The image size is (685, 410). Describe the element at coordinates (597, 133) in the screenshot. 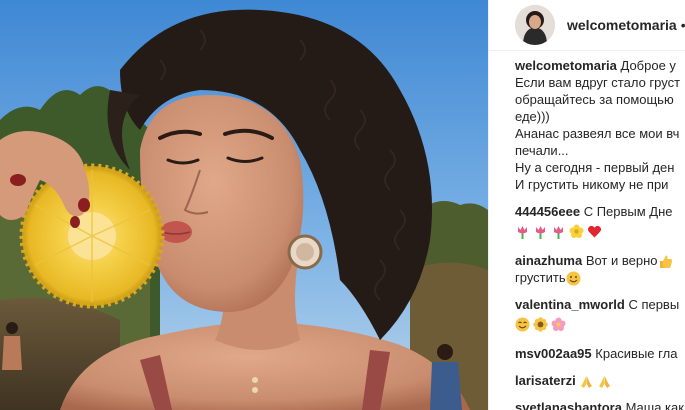

I see `caption-line-5: Ананас развеял все мои вч` at that location.